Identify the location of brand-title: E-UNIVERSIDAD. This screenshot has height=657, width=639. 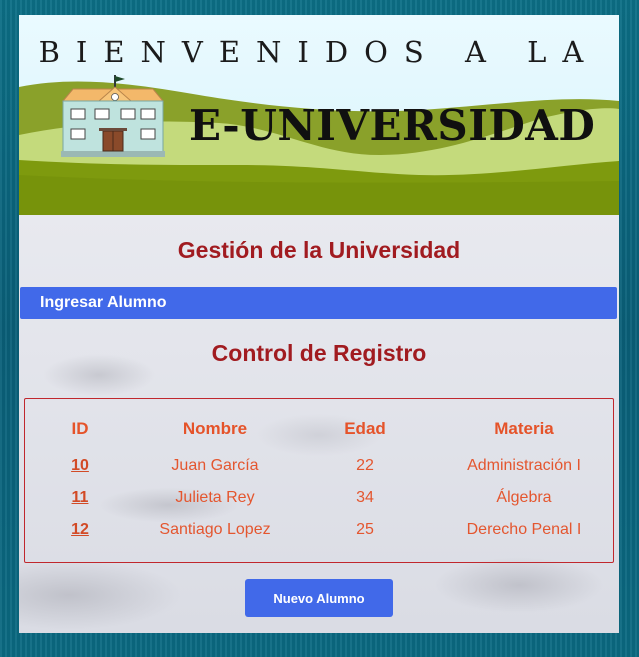
(392, 125).